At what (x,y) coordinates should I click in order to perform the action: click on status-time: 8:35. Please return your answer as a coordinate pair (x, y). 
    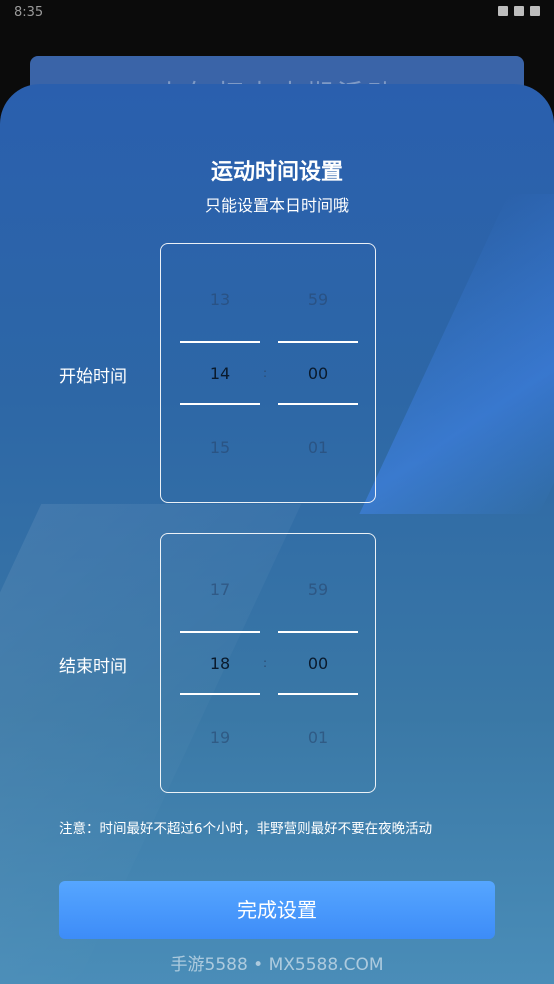
    Looking at the image, I should click on (29, 12).